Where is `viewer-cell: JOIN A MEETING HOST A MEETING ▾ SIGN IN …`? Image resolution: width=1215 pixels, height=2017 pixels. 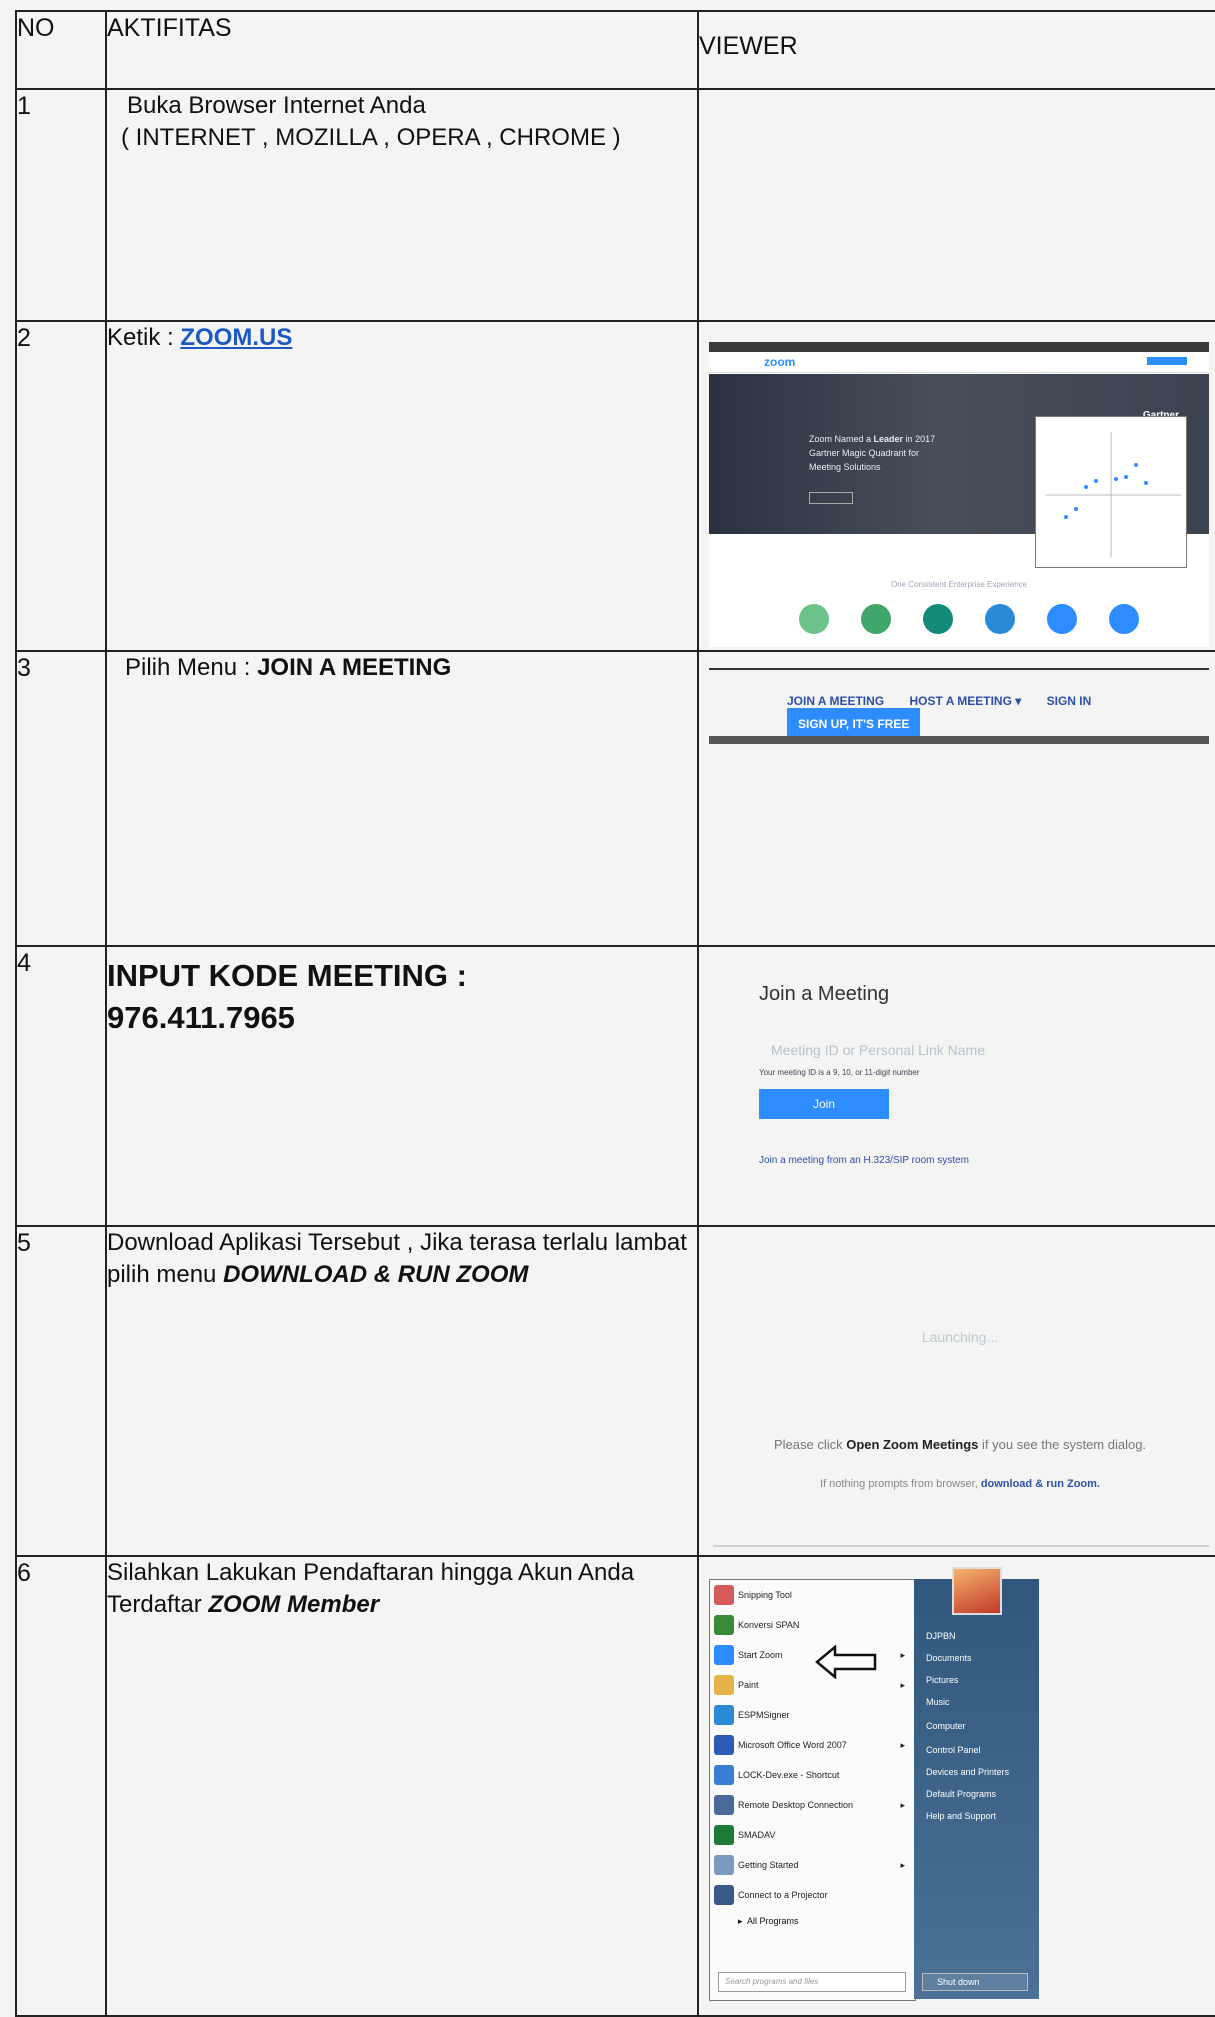
viewer-cell: JOIN A MEETING HOST A MEETING ▾ SIGN IN … is located at coordinates (956, 798).